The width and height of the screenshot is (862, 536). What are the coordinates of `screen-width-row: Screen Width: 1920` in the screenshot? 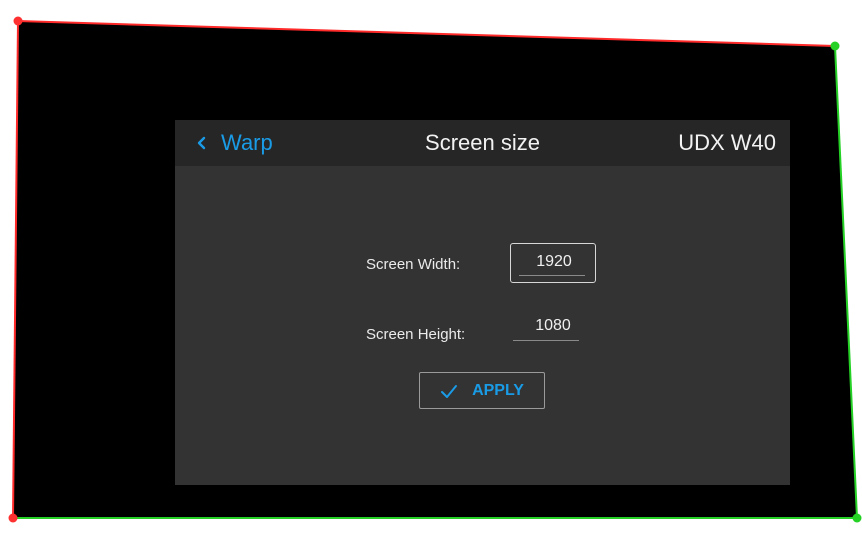 It's located at (482, 264).